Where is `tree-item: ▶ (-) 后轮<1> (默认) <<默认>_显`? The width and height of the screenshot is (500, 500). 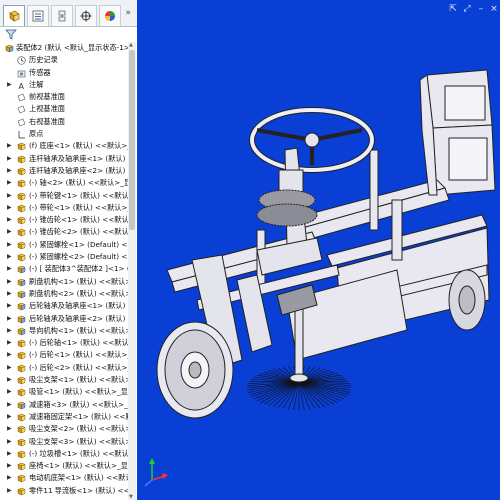 tree-item: ▶ (-) 后轮<1> (默认) <<默认>_显 is located at coordinates (64, 355).